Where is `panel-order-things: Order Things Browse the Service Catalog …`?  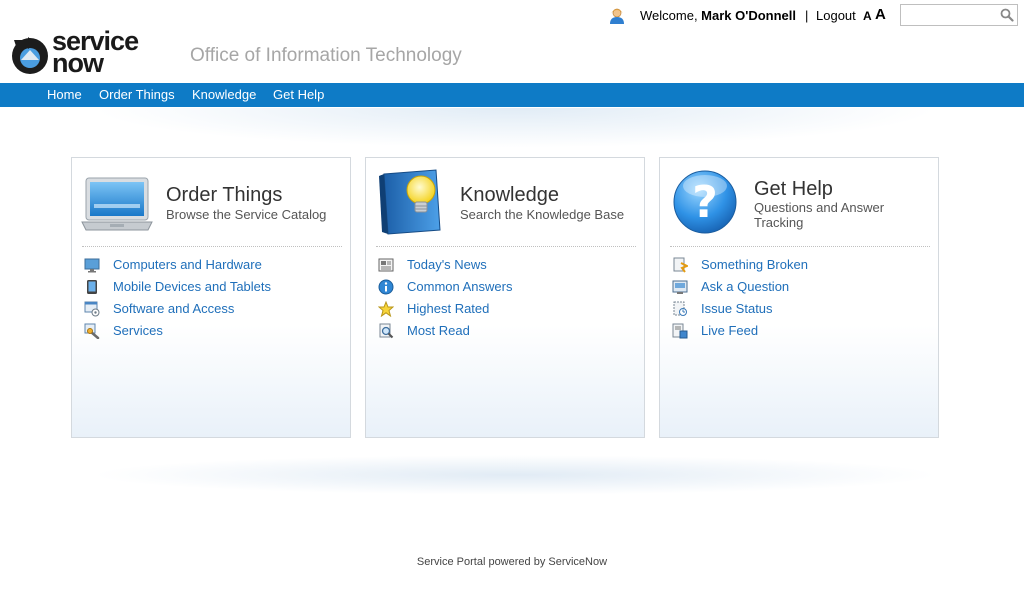
panel-order-things: Order Things Browse the Service Catalog … is located at coordinates (211, 297).